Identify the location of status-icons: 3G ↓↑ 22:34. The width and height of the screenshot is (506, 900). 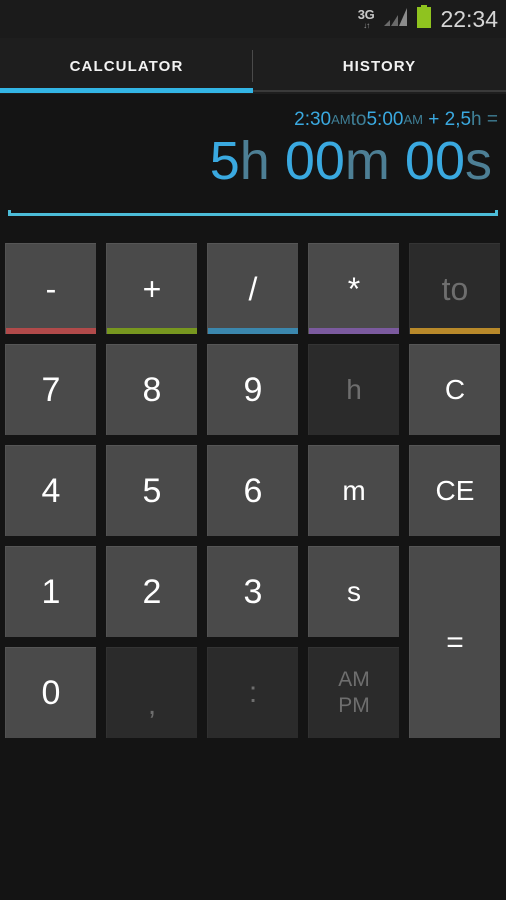
(428, 19).